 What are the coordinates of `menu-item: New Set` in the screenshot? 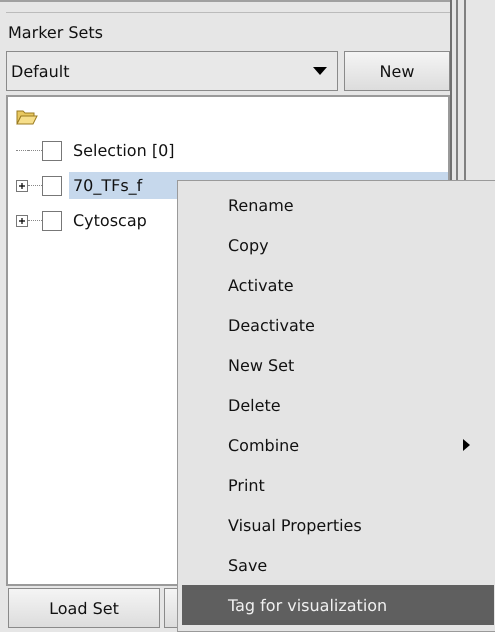 It's located at (338, 365).